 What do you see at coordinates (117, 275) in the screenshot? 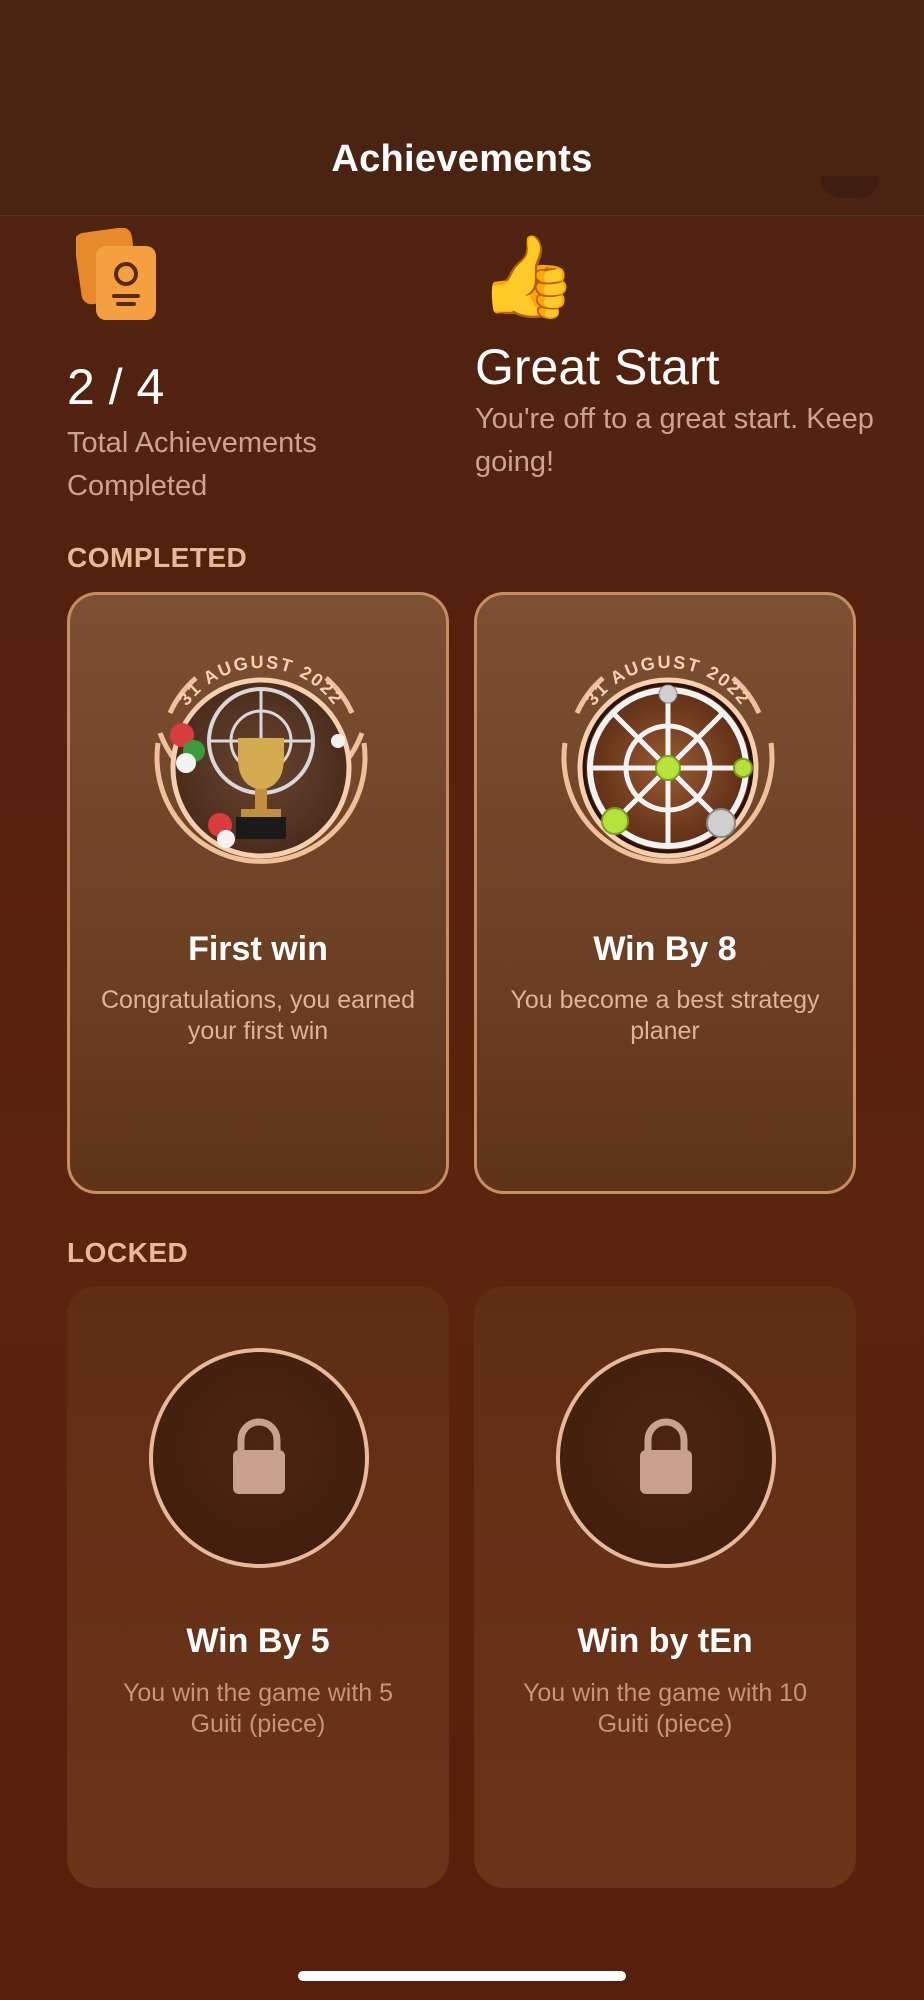
I see `badge-cards-icon` at bounding box center [117, 275].